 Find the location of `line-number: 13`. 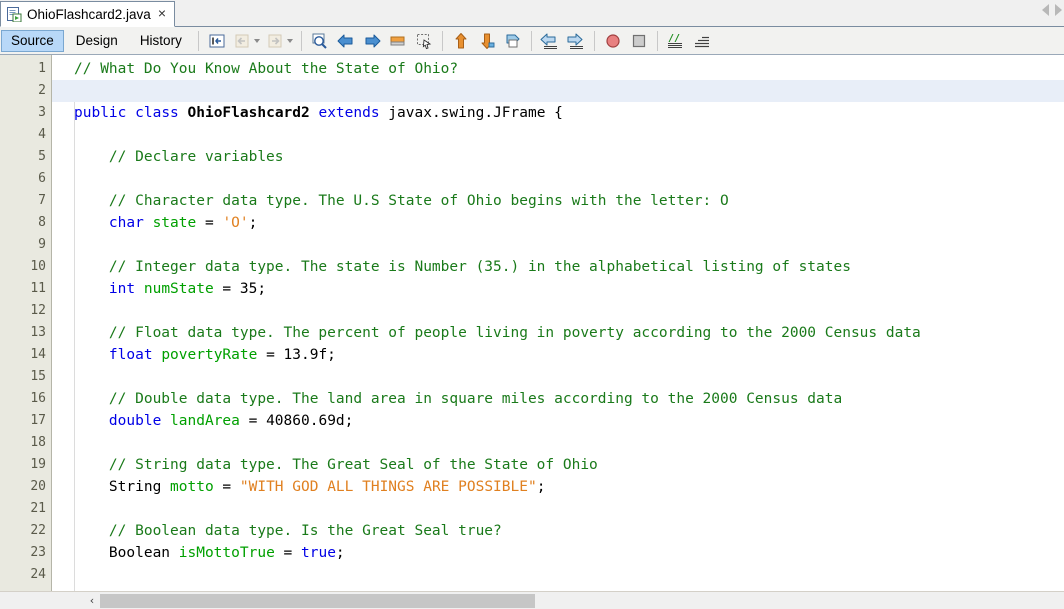

line-number: 13 is located at coordinates (25, 333).